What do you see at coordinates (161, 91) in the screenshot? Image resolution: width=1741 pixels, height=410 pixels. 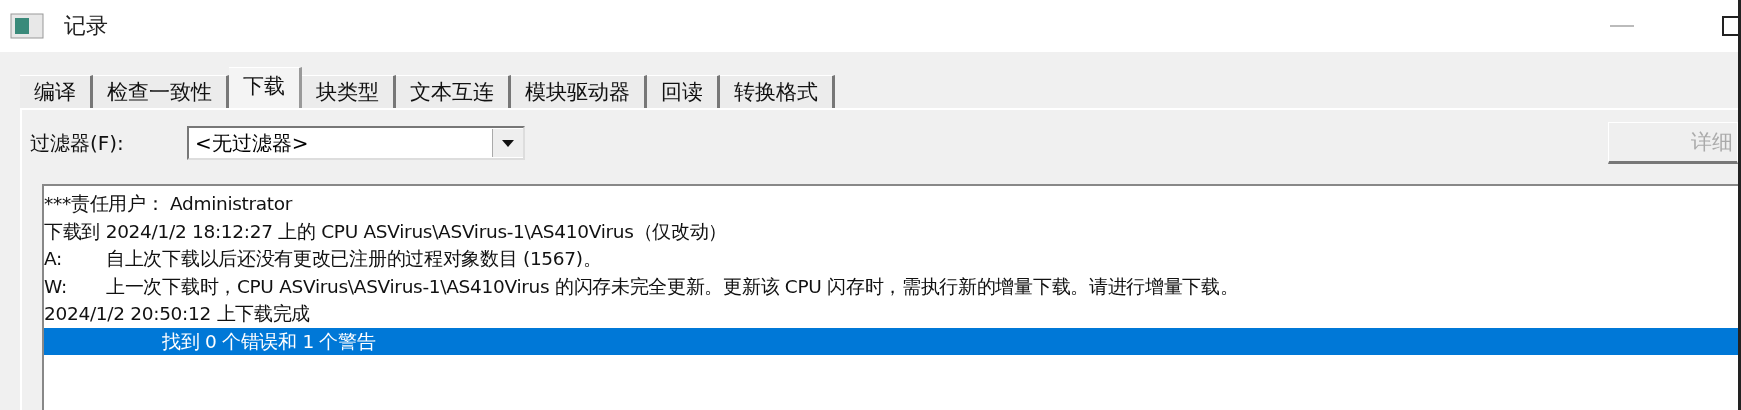 I see `tab: 检查一致性` at bounding box center [161, 91].